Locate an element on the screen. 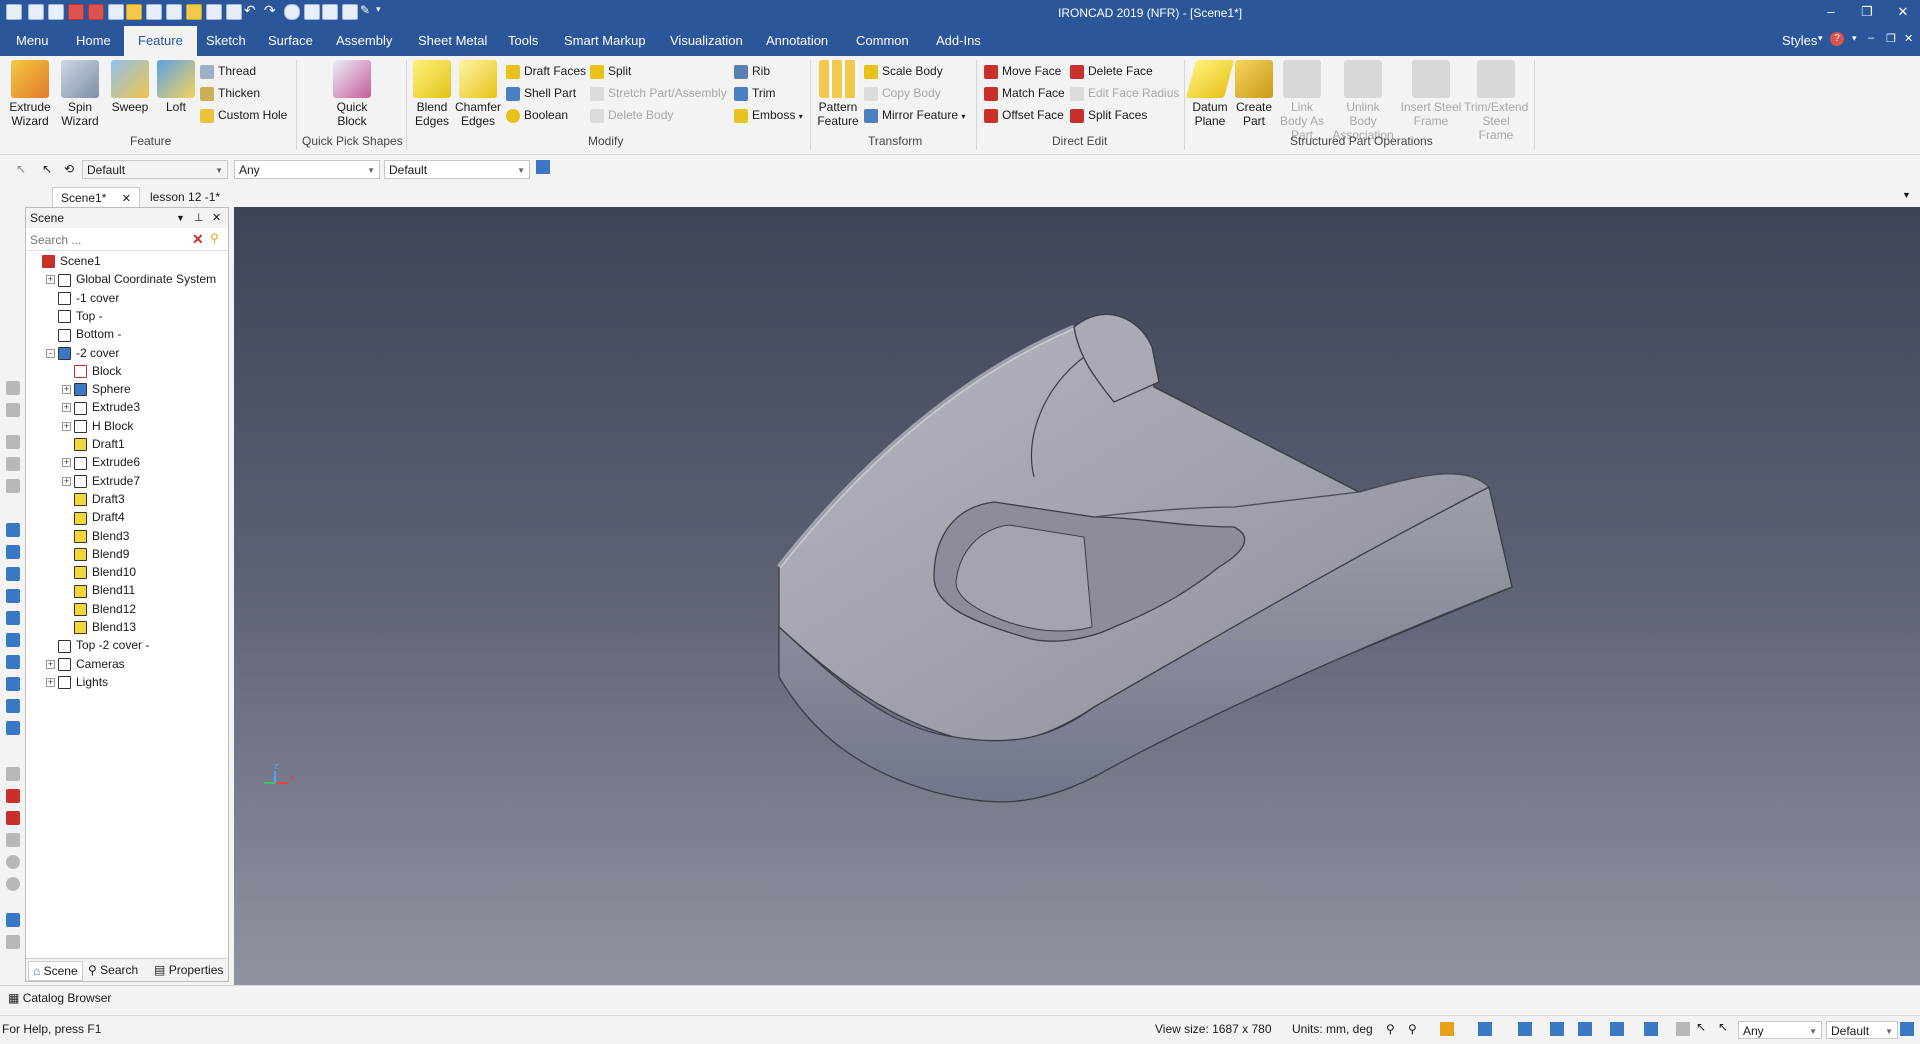  tree-item: Draft1 is located at coordinates (99, 444).